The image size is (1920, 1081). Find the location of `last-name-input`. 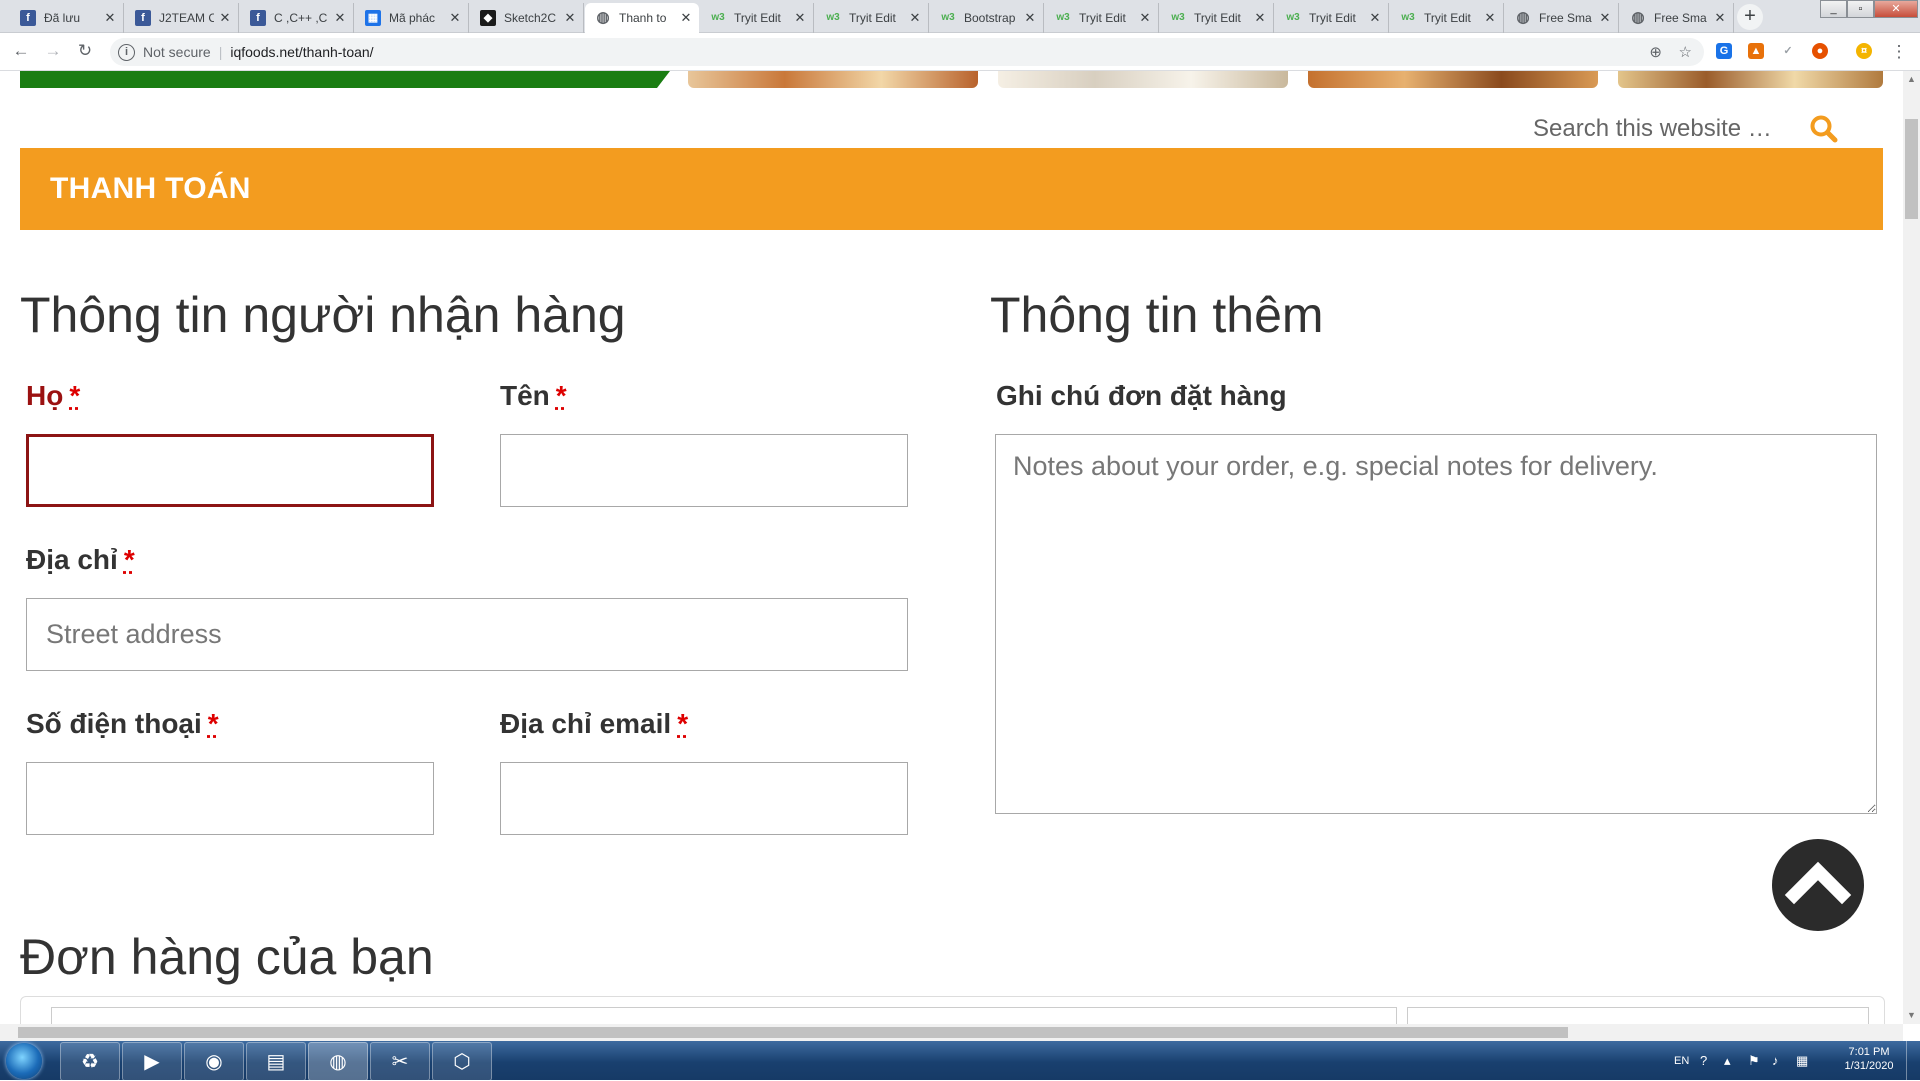

last-name-input is located at coordinates (230, 470).